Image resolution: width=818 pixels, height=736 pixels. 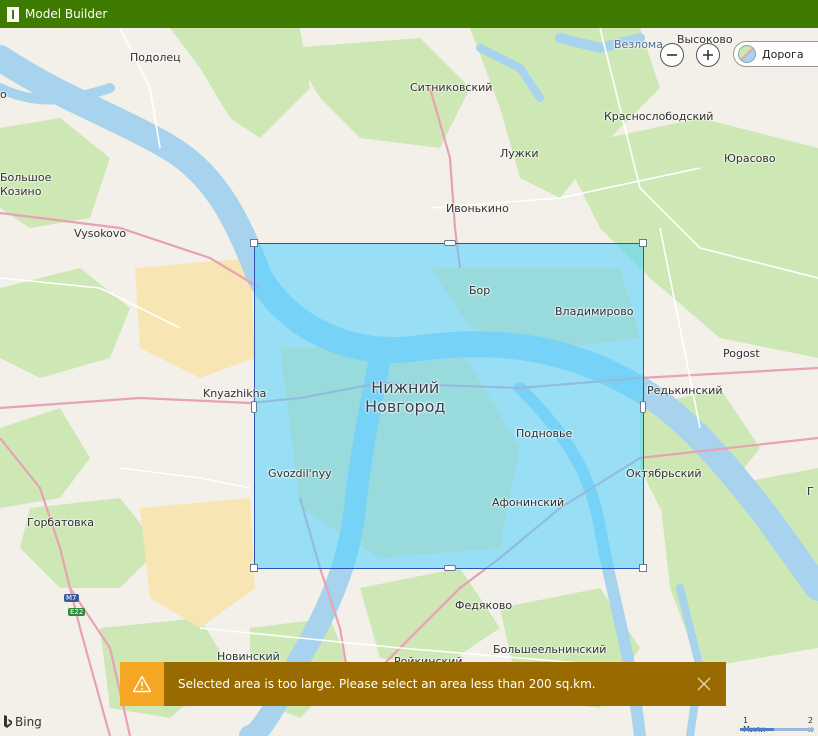 I want to click on map-label: Pogost, so click(x=741, y=353).